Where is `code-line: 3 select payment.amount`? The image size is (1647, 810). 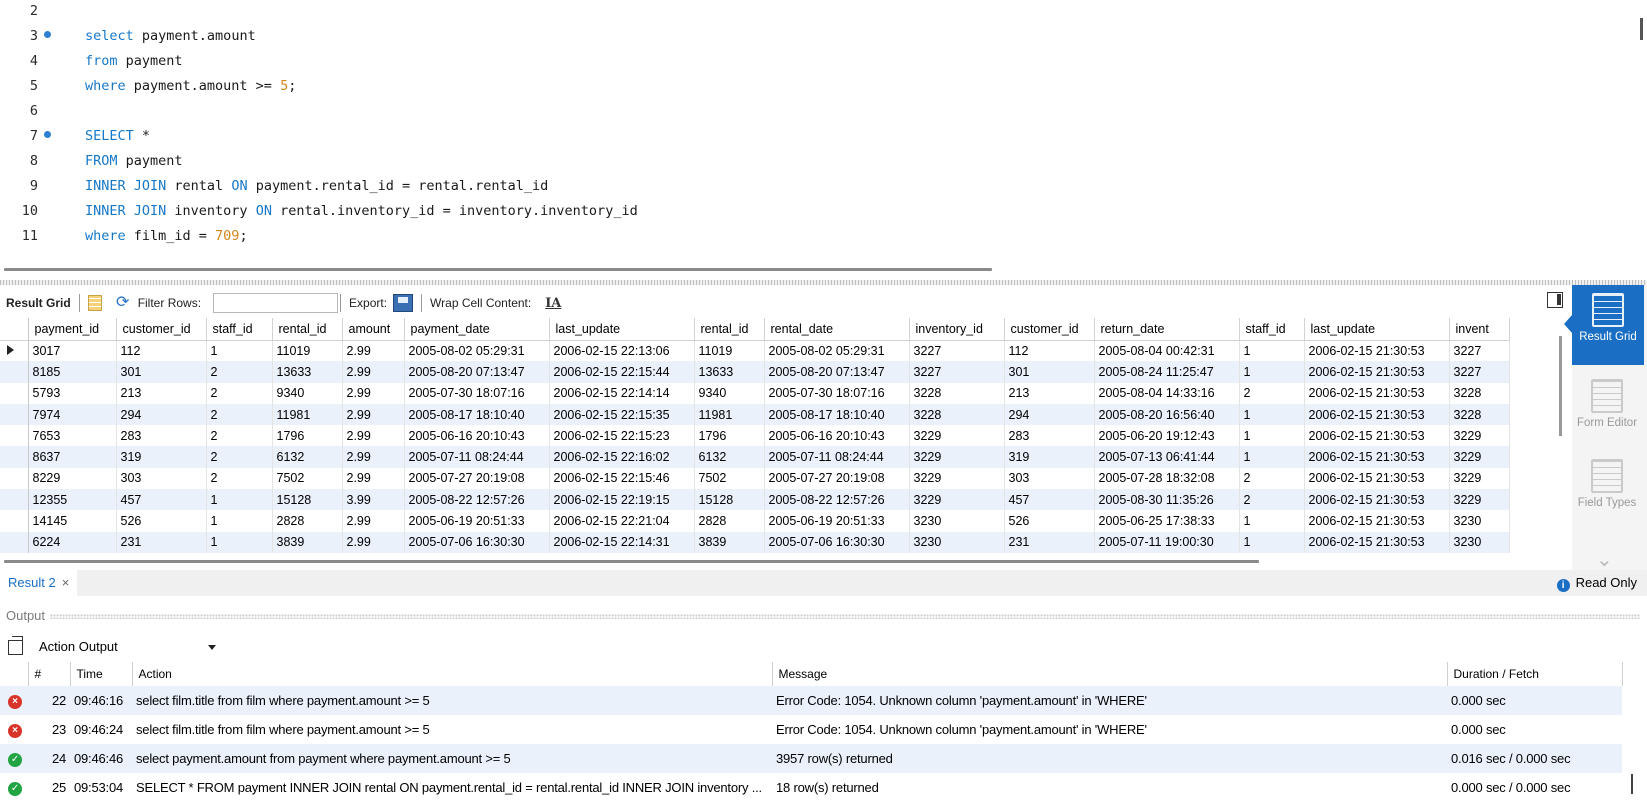
code-line: 3 select payment.amount is located at coordinates (810, 36).